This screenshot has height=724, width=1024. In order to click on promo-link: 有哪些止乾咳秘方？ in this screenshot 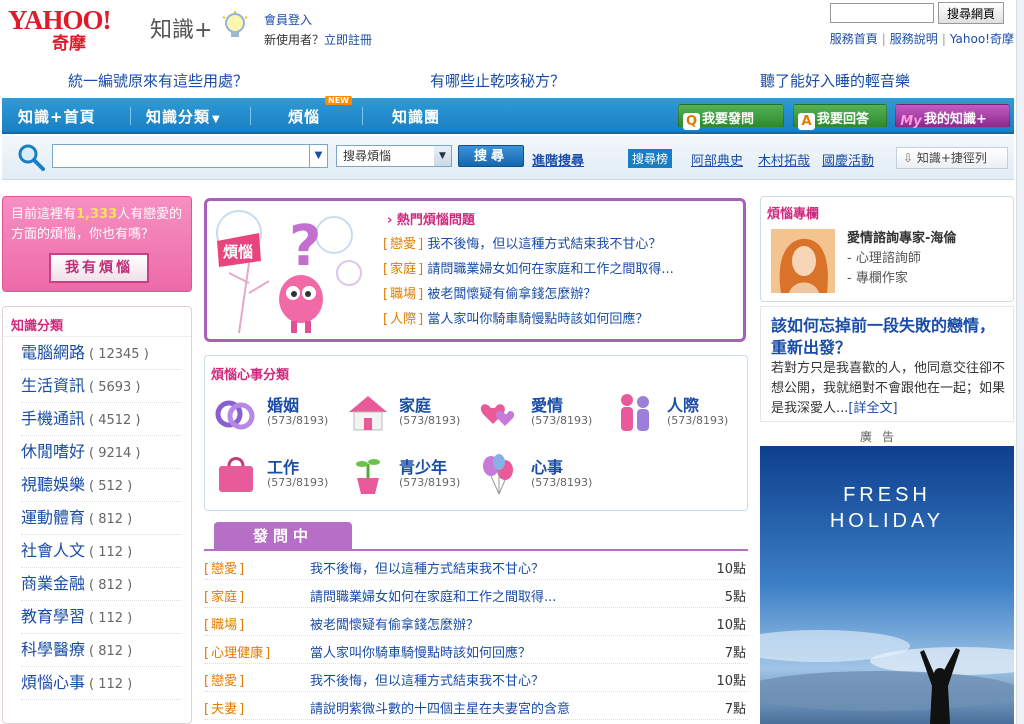, I will do `click(497, 80)`.